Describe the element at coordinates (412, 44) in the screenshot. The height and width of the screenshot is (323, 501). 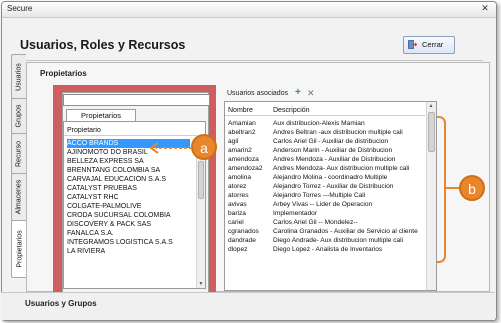
I see `exit-door-icon` at that location.